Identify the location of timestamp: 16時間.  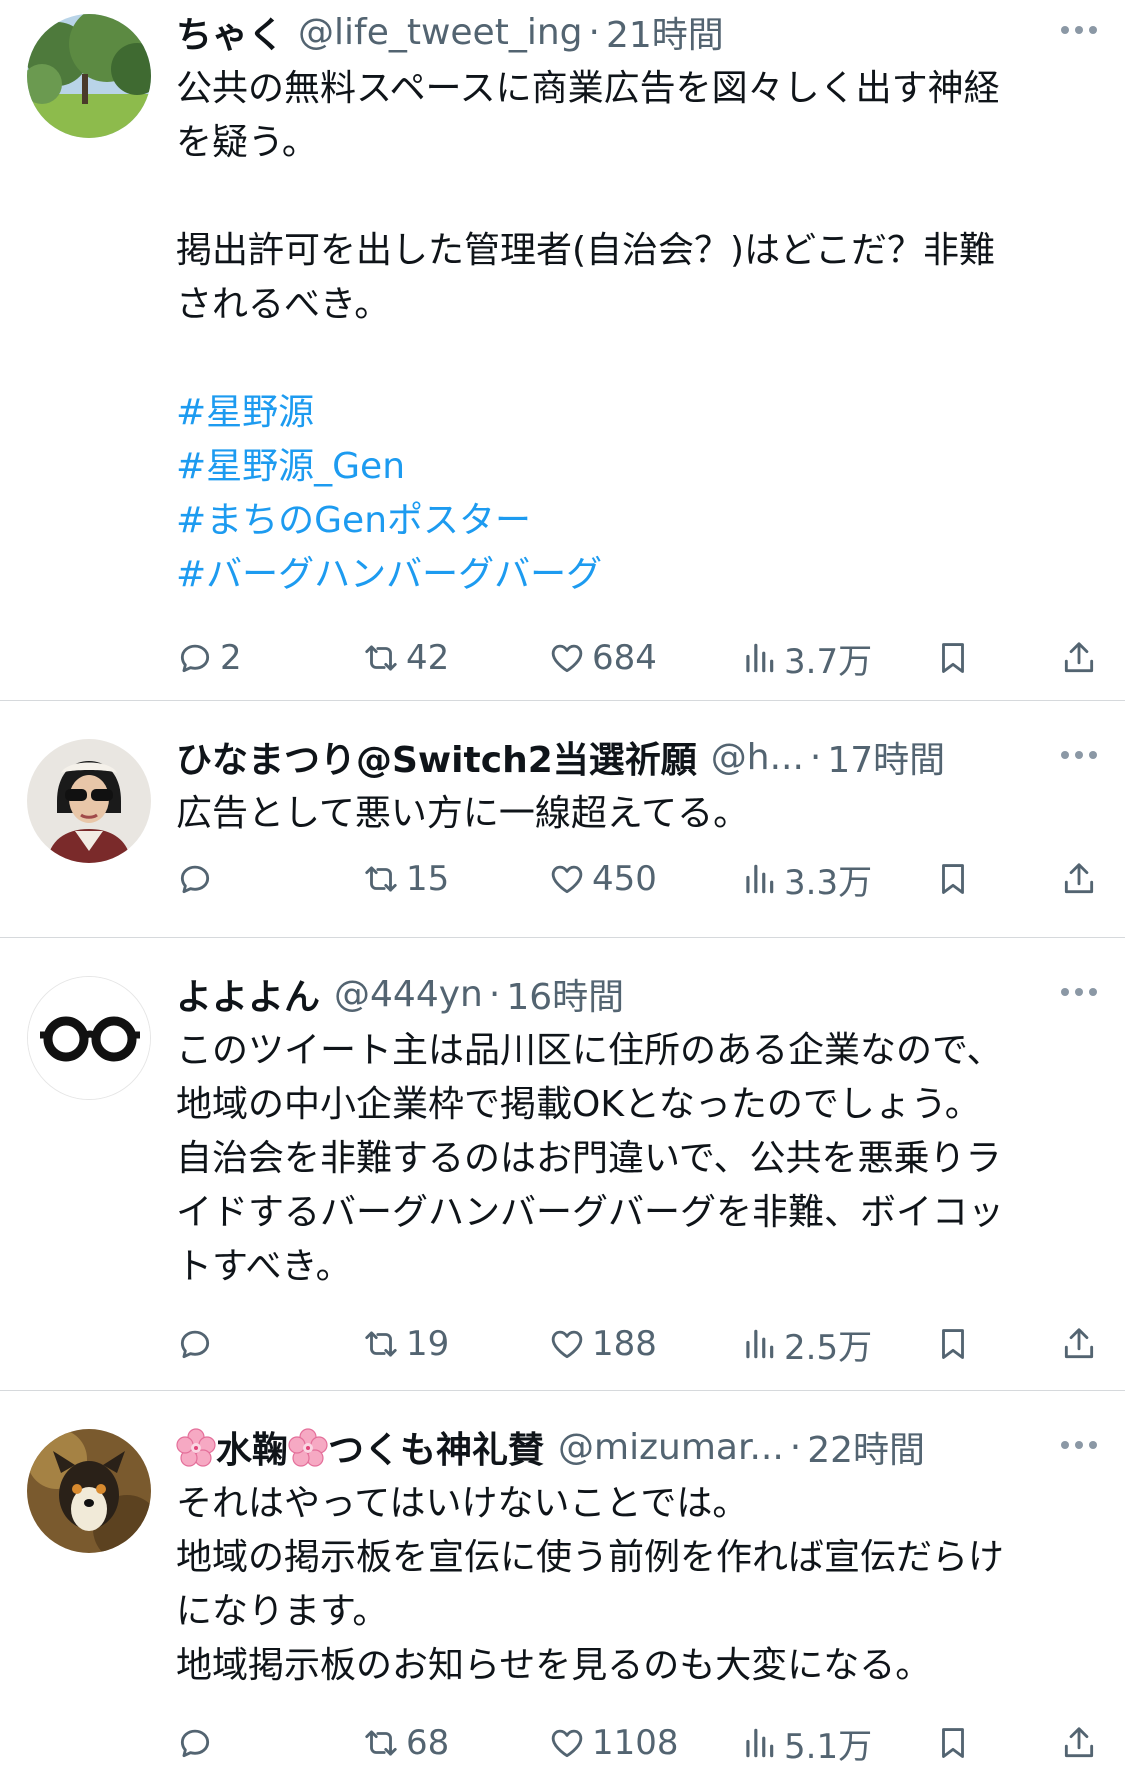
(565, 994).